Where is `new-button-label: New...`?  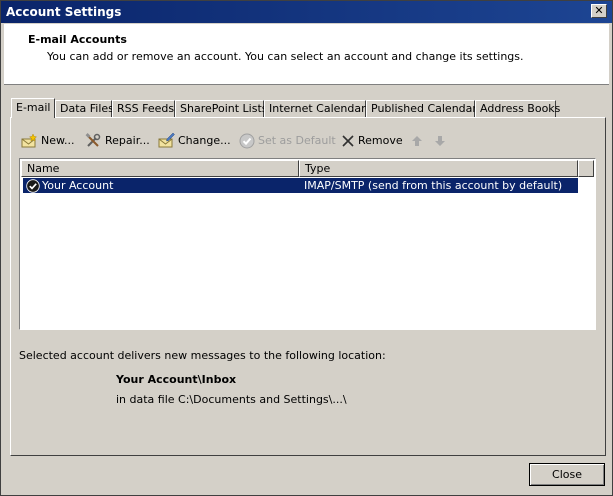 new-button-label: New... is located at coordinates (58, 140).